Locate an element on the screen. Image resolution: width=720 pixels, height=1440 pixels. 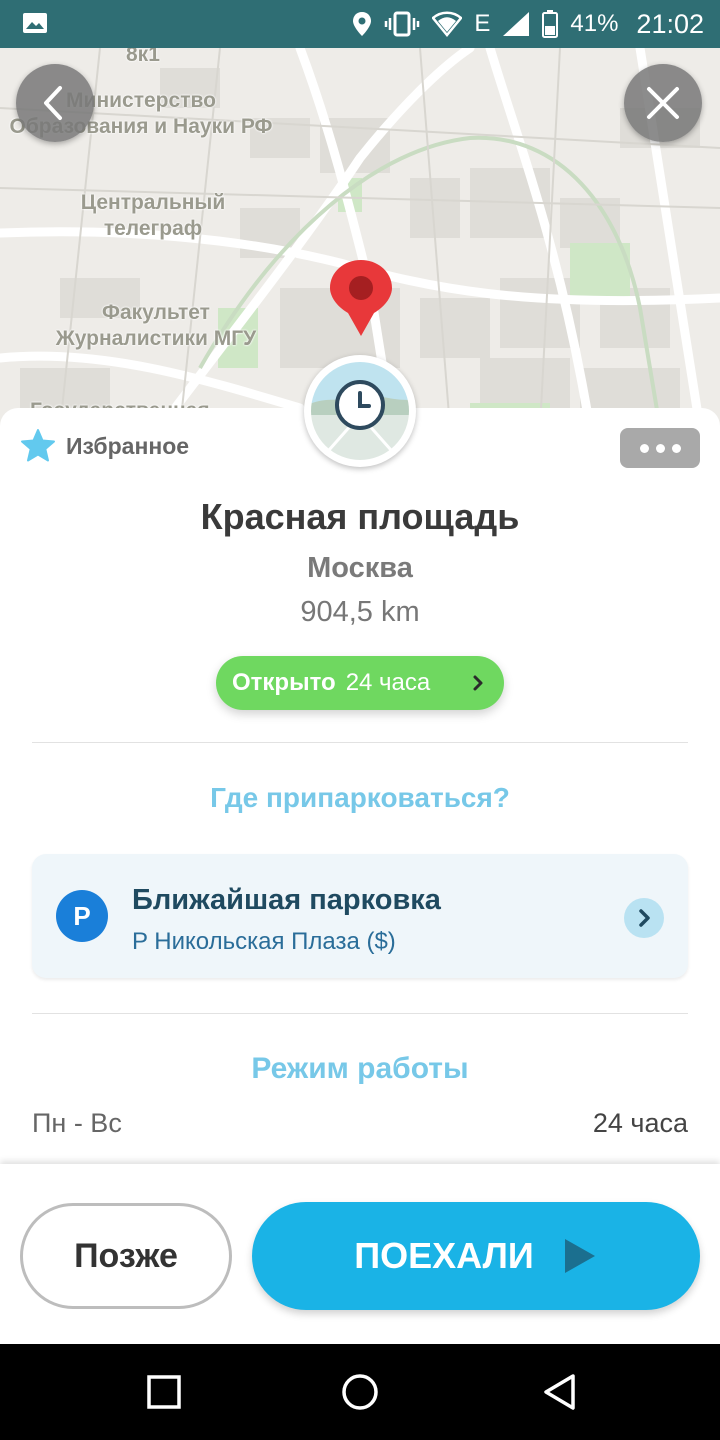
back-nav-icon is located at coordinates (560, 1392).